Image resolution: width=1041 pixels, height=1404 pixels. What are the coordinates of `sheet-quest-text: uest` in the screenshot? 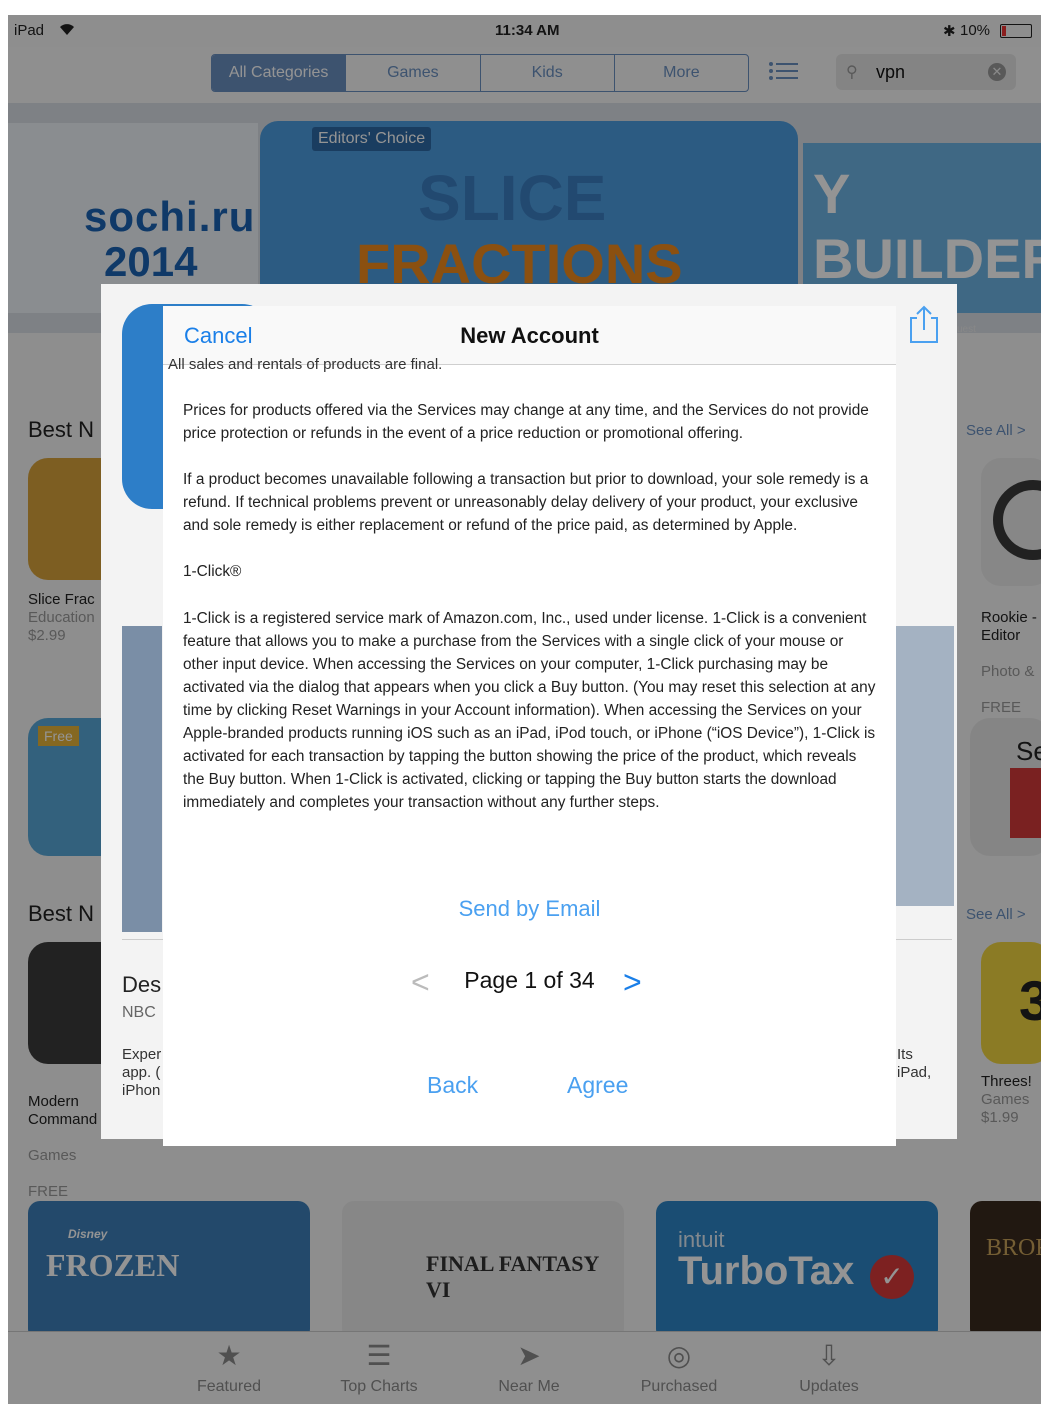 It's located at (966, 329).